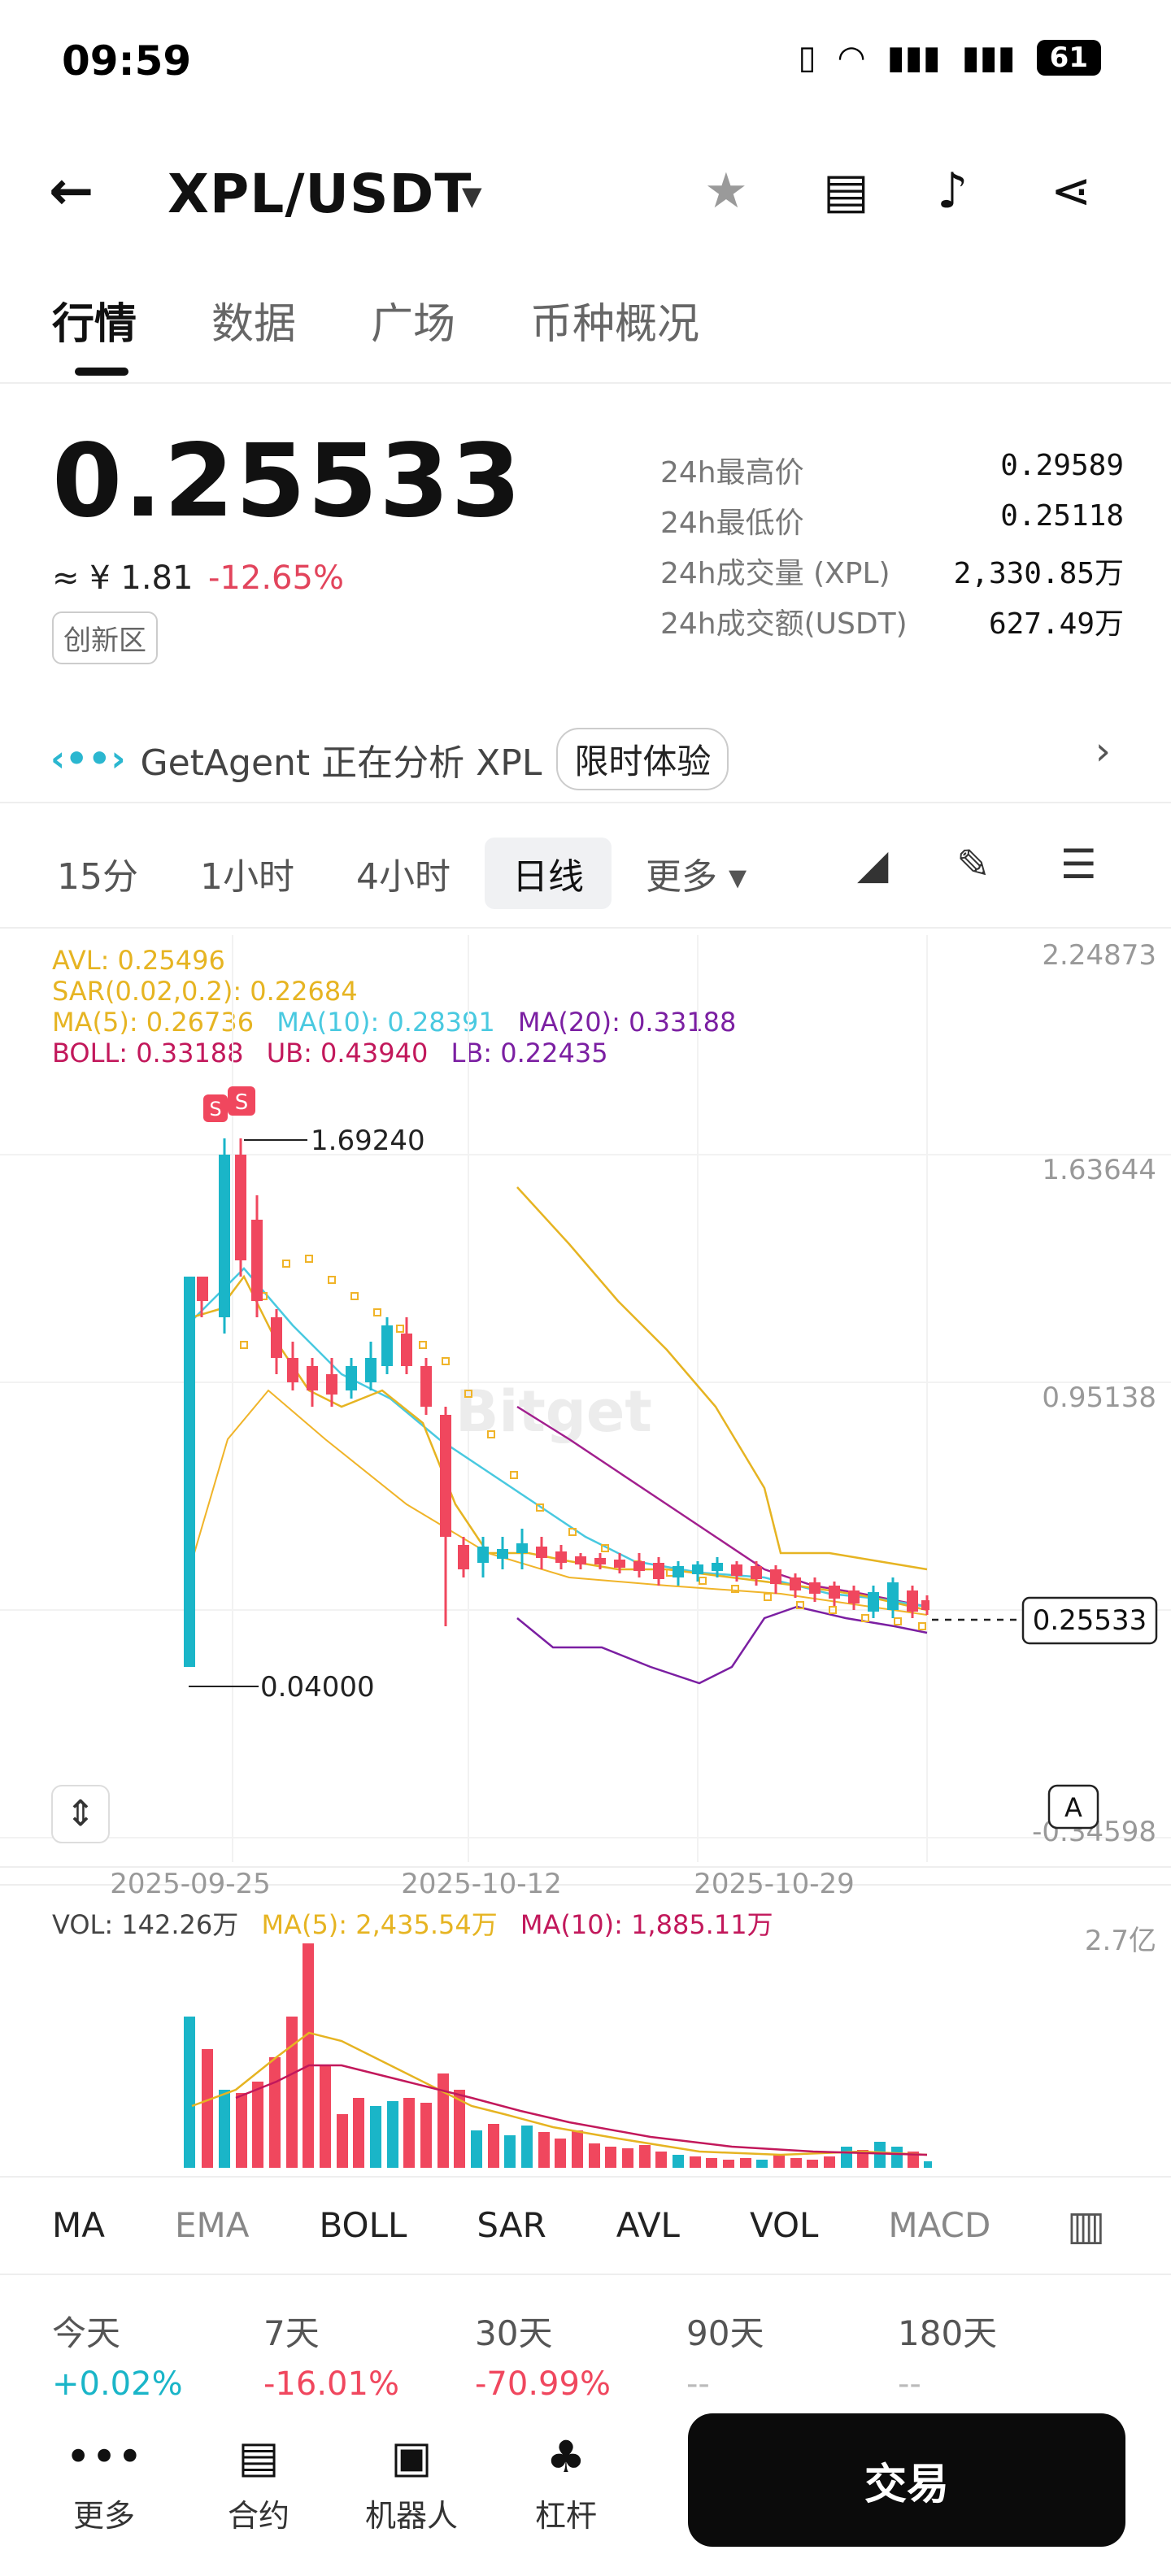 This screenshot has width=1171, height=2576. I want to click on trade-button: 交易, so click(907, 2480).